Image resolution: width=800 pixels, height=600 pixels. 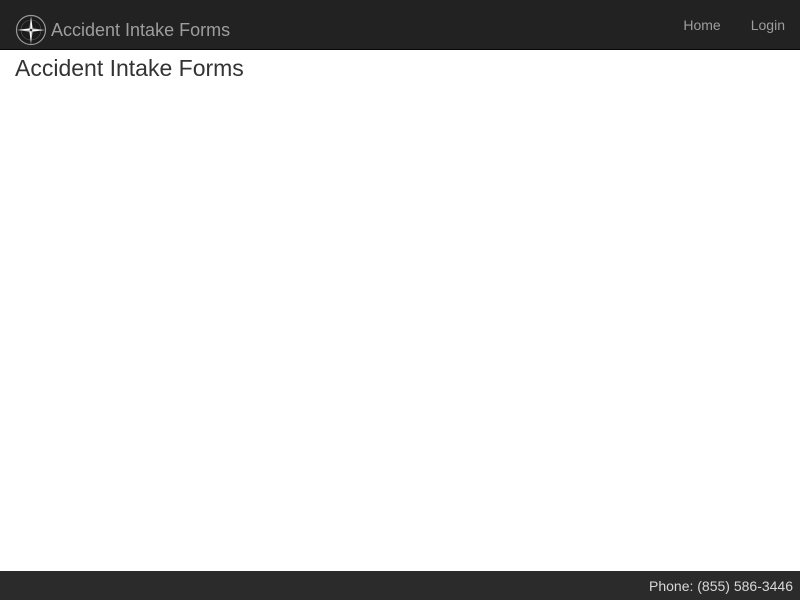 What do you see at coordinates (400, 25) in the screenshot?
I see `top-navbar: Accident Intake Forms Home Login` at bounding box center [400, 25].